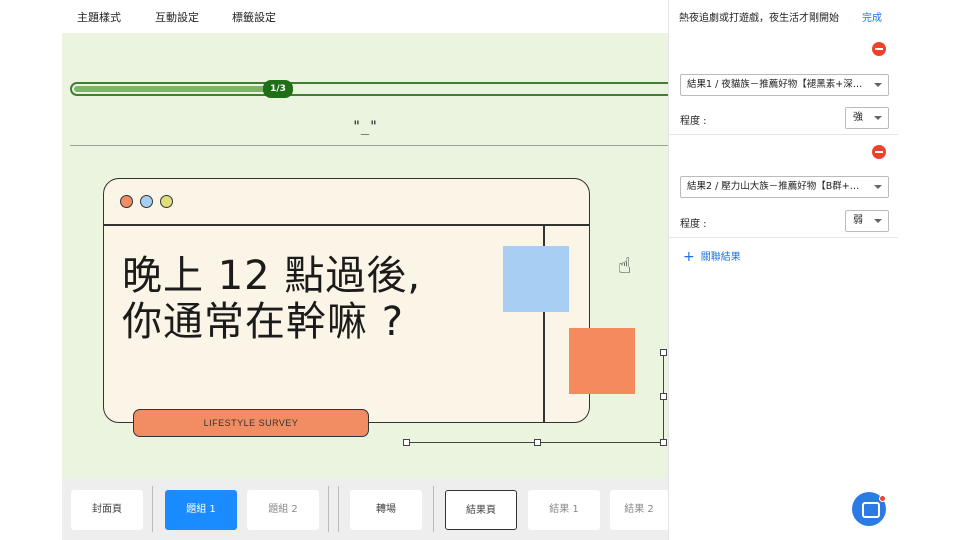 This screenshot has height=540, width=960. I want to click on page-thumb-cover: 封面頁, so click(107, 510).